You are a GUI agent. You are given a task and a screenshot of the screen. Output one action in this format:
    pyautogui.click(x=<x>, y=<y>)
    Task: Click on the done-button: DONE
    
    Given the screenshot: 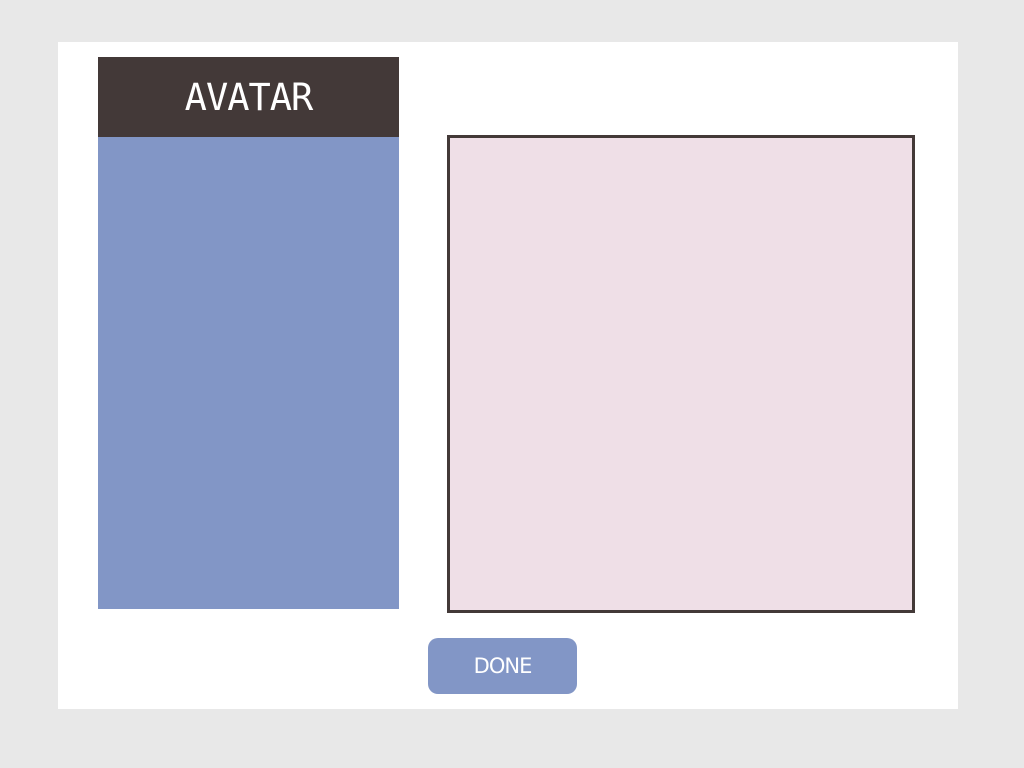 What is the action you would take?
    pyautogui.click(x=502, y=666)
    